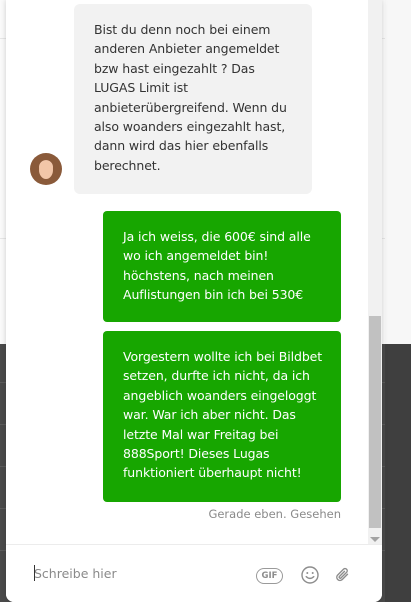  Describe the element at coordinates (138, 573) in the screenshot. I see `message-input` at that location.